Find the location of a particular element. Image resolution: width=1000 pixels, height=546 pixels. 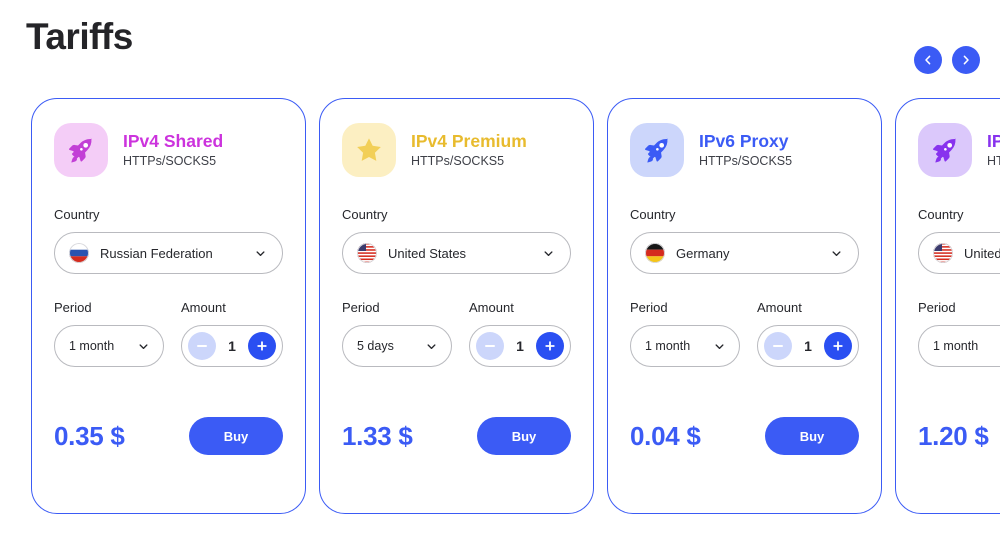

tariff-card-titles: IPv4 Shared HTTPs/SOCKS5 is located at coordinates (173, 150).